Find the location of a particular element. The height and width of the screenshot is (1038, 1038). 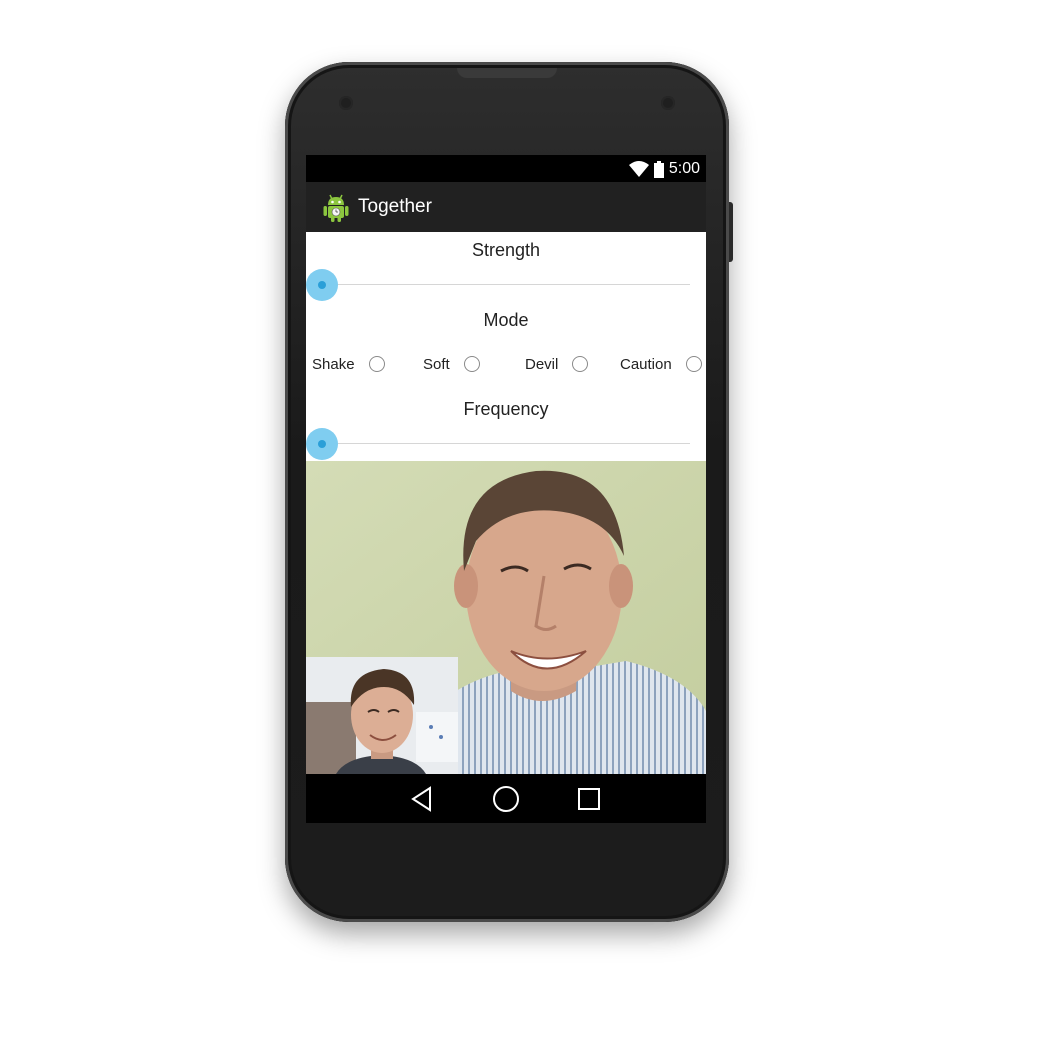

android-icon is located at coordinates (336, 208).